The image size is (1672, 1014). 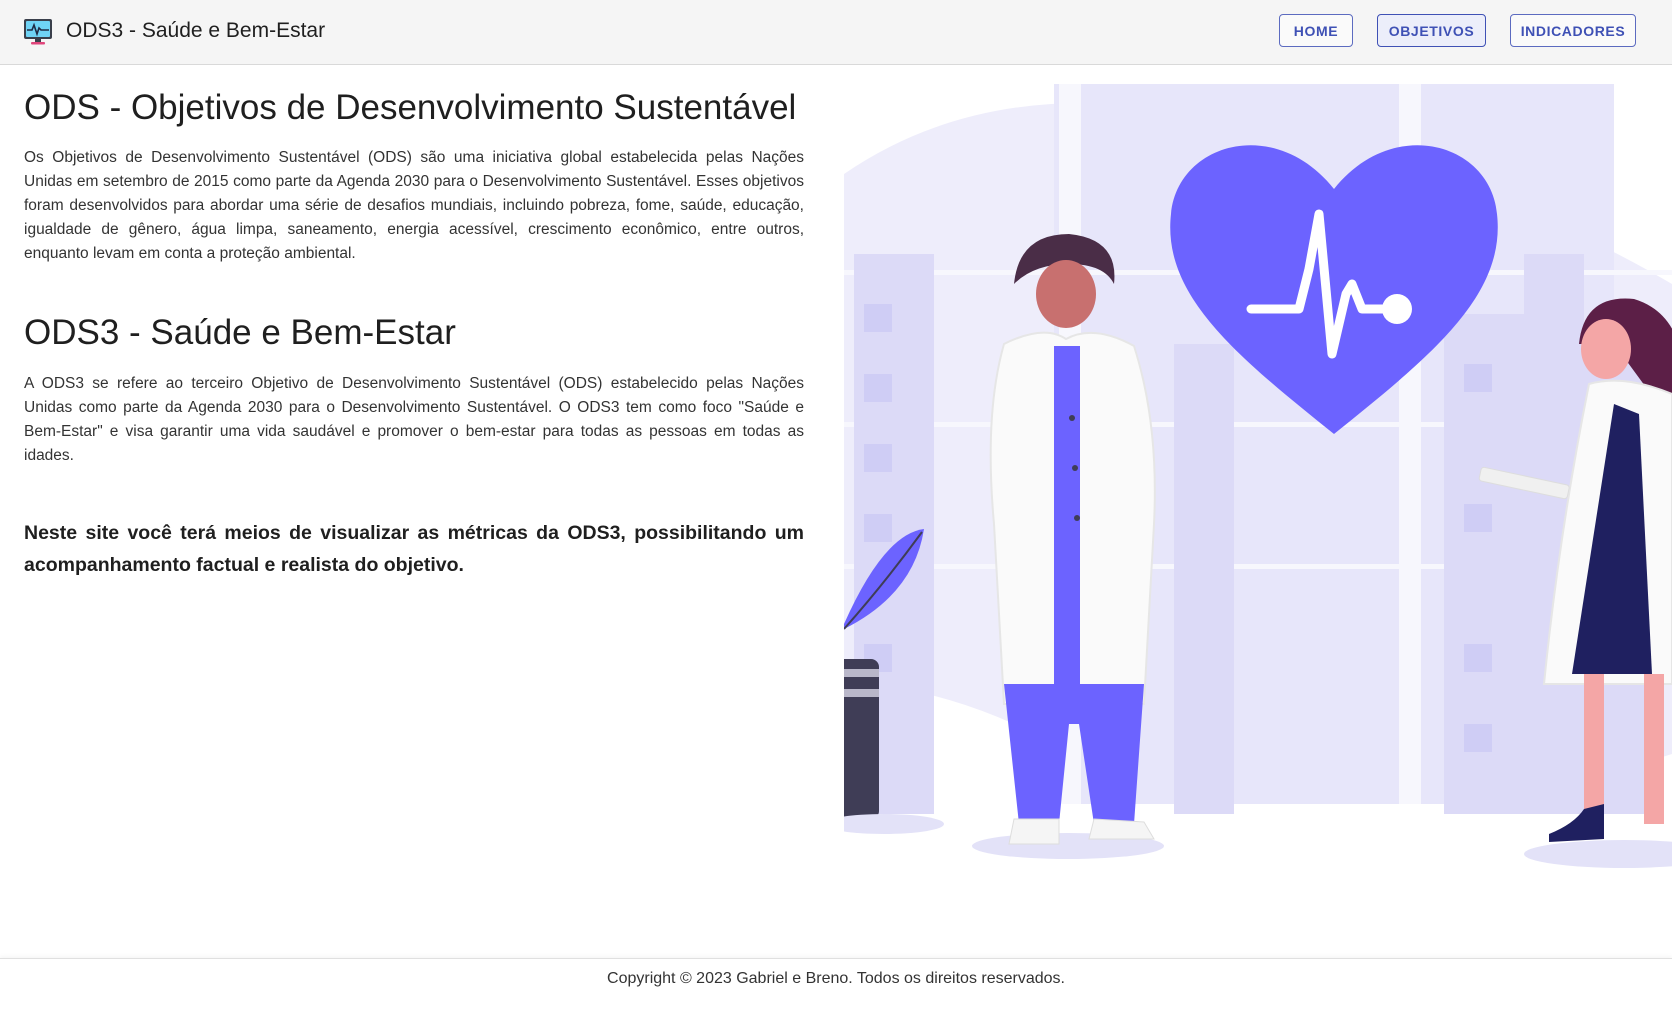 What do you see at coordinates (1066, 294) in the screenshot?
I see `doctor-head-shape` at bounding box center [1066, 294].